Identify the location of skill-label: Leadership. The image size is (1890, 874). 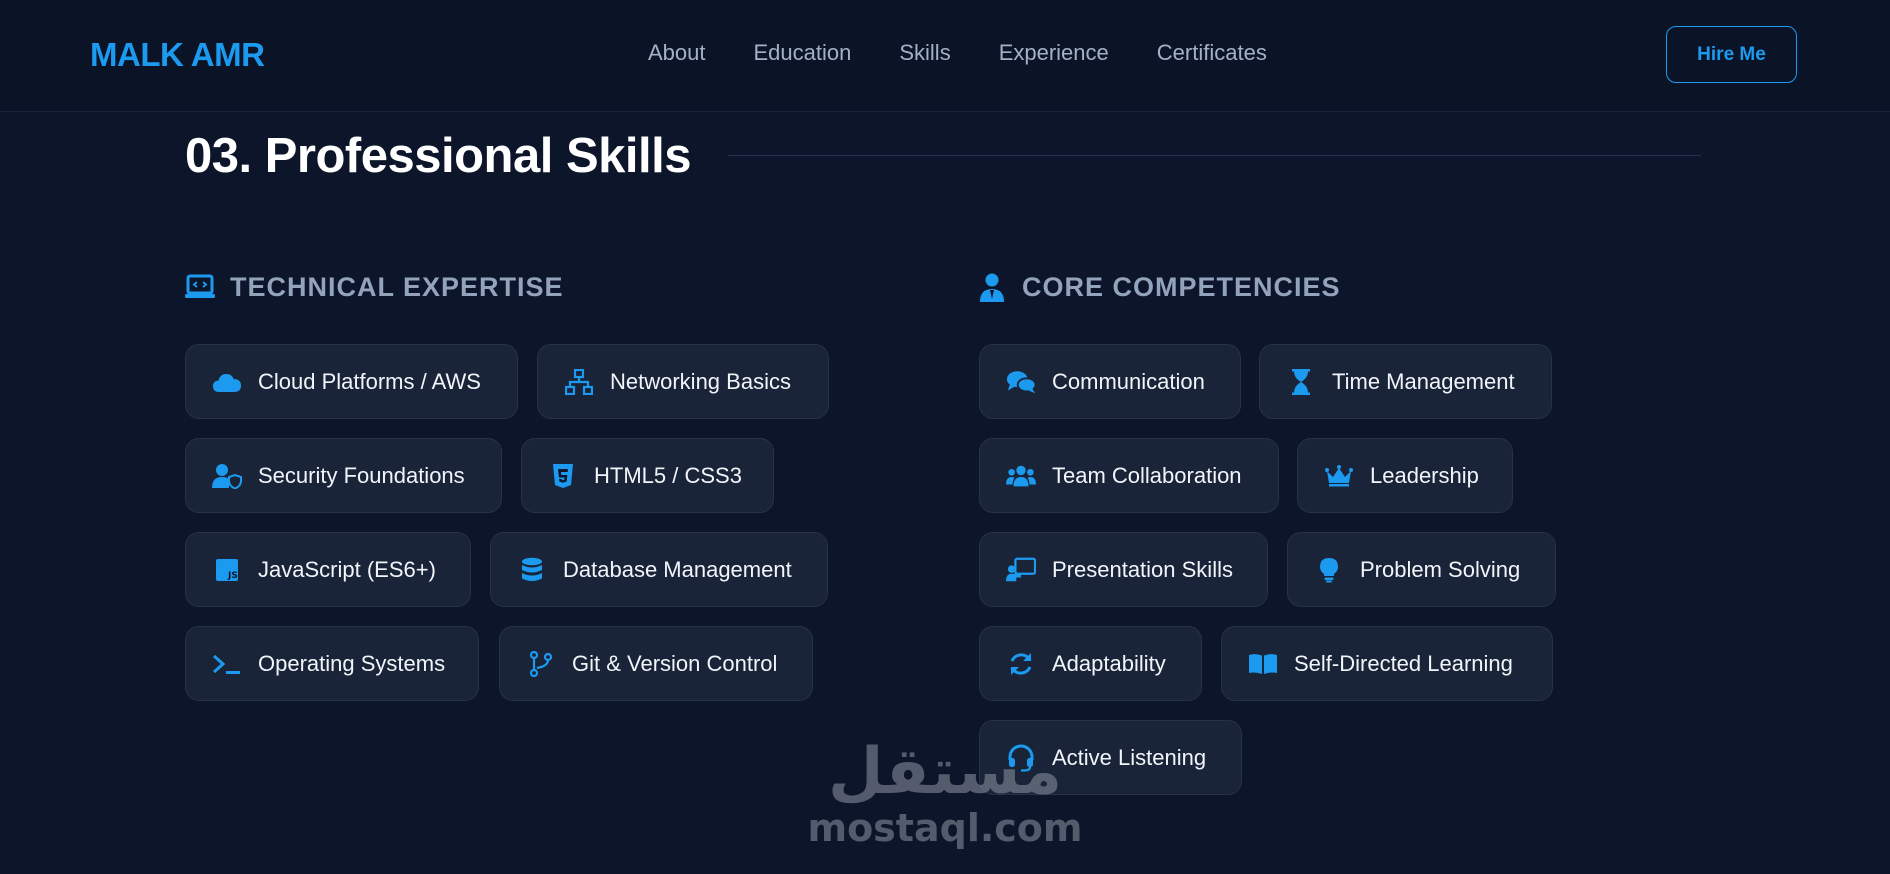
(1424, 475).